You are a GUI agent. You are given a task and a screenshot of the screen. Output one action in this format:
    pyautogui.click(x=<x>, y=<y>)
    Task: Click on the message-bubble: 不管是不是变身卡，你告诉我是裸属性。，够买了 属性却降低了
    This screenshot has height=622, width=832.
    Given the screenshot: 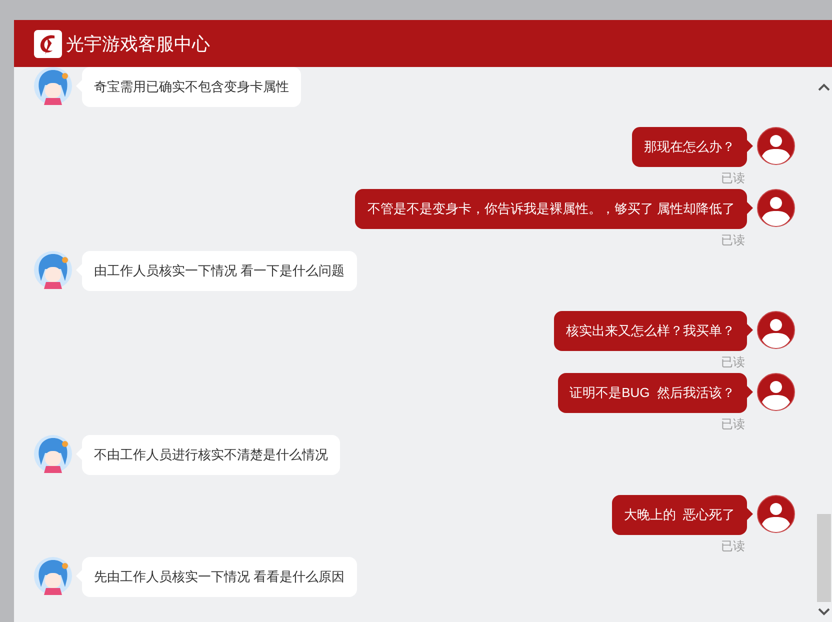 What is the action you would take?
    pyautogui.click(x=551, y=209)
    